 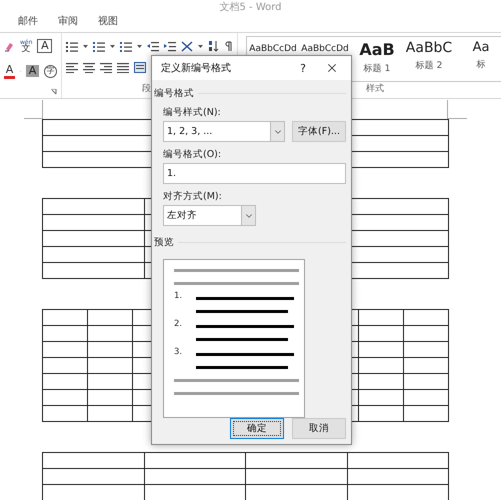 What do you see at coordinates (174, 93) in the screenshot?
I see `section-heading: 编号格式` at bounding box center [174, 93].